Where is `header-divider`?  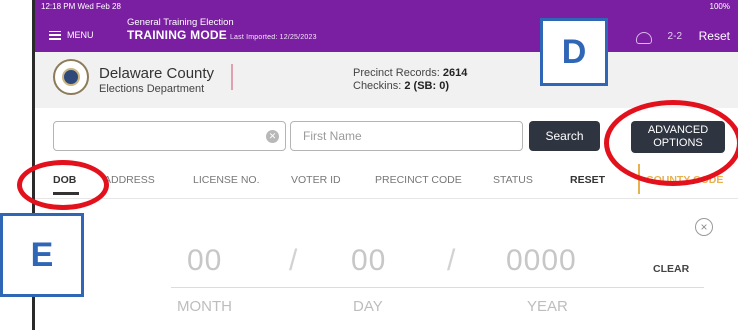 header-divider is located at coordinates (232, 77).